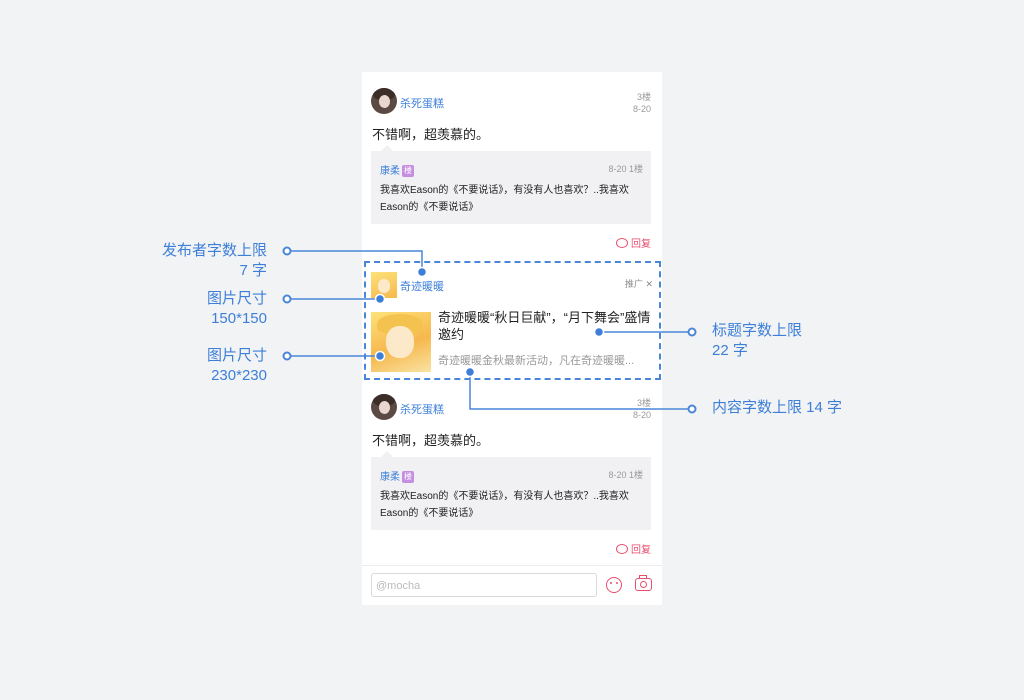 Image resolution: width=1024 pixels, height=700 pixels. What do you see at coordinates (239, 375) in the screenshot?
I see `annotation-line: 230*230` at bounding box center [239, 375].